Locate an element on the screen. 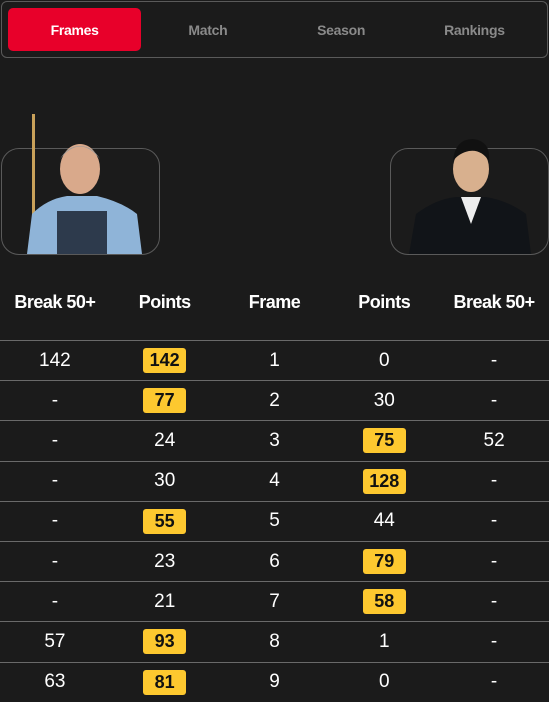 The width and height of the screenshot is (549, 702). header-player2-break: Break 50+ is located at coordinates (494, 301).